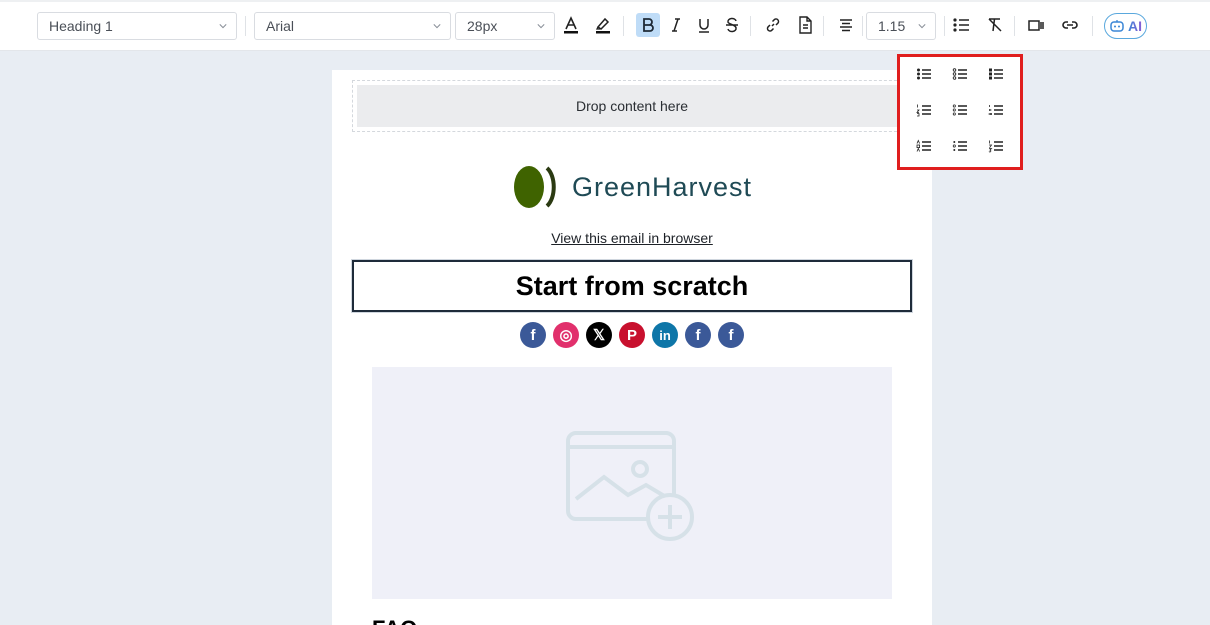 The height and width of the screenshot is (625, 1210). What do you see at coordinates (960, 74) in the screenshot?
I see `bullet-circle-list-icon` at bounding box center [960, 74].